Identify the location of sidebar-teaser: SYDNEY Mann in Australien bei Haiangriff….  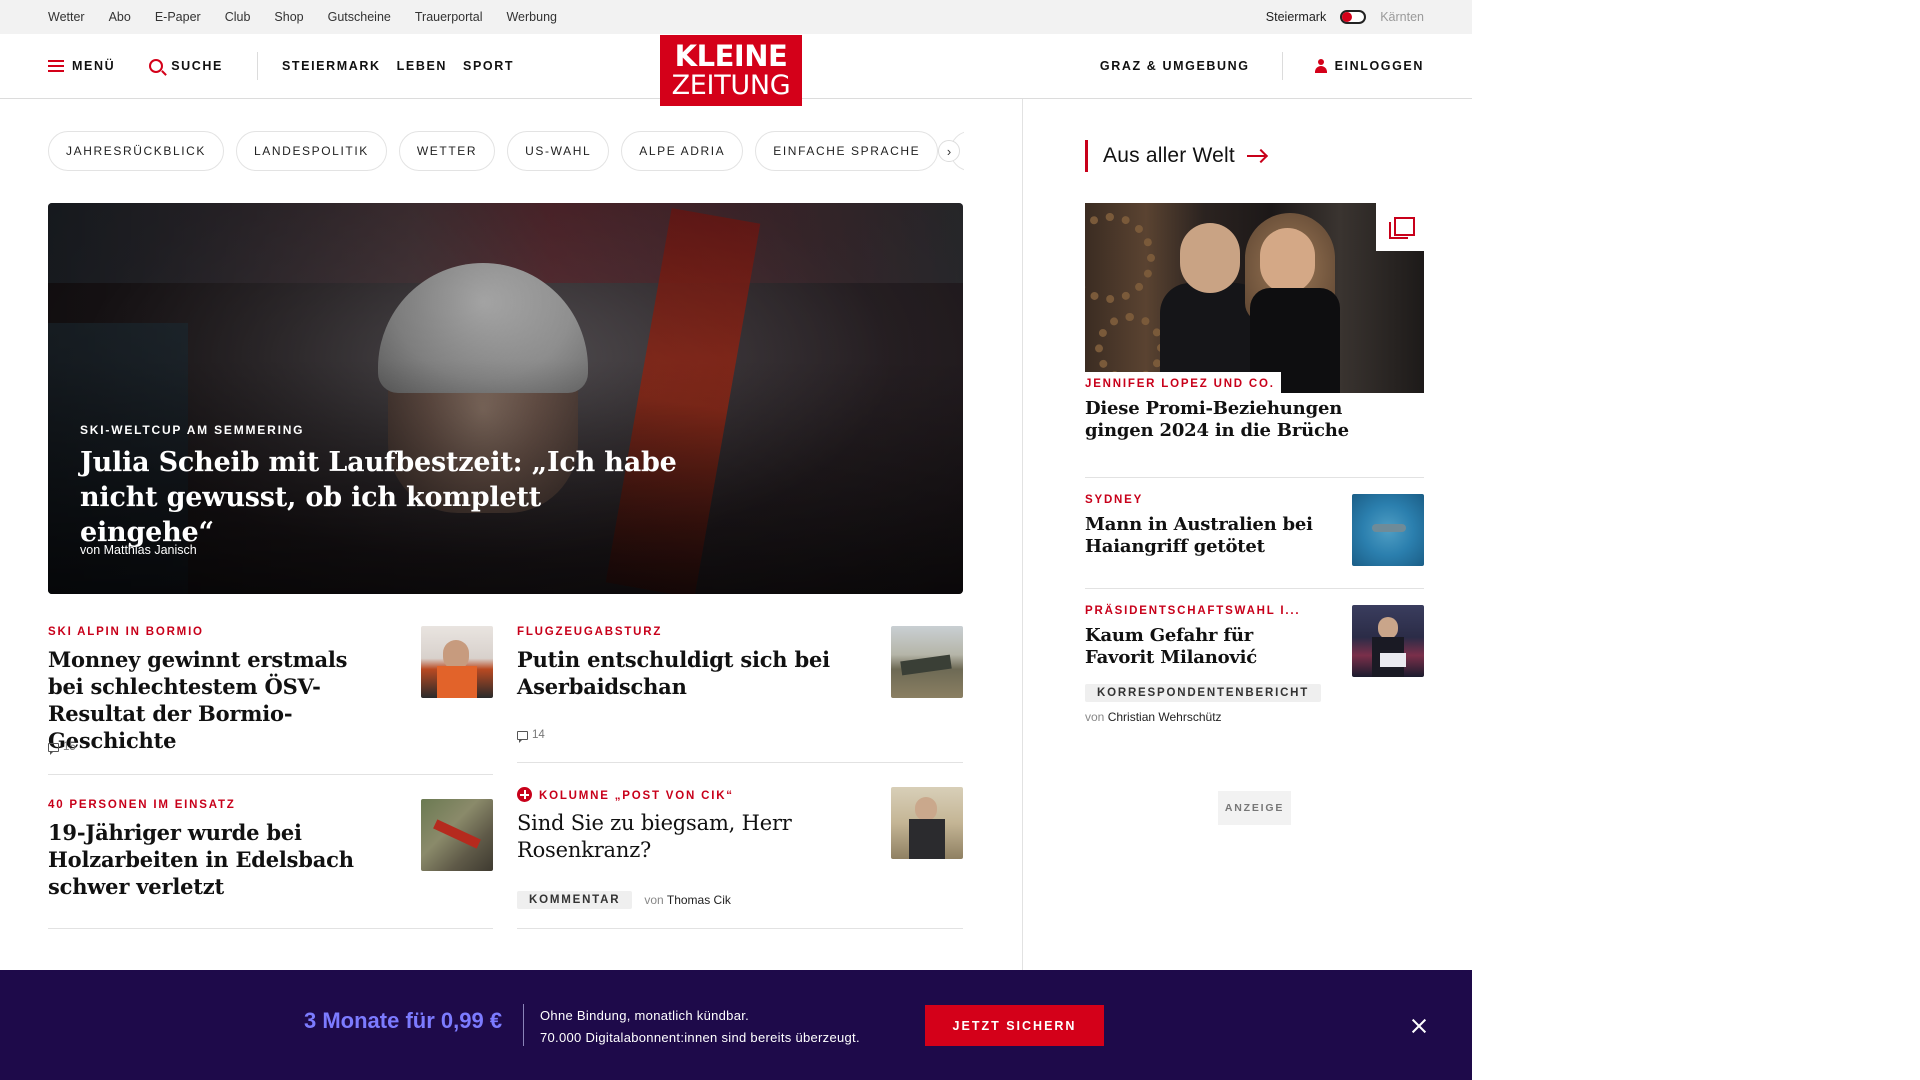
(1205, 526).